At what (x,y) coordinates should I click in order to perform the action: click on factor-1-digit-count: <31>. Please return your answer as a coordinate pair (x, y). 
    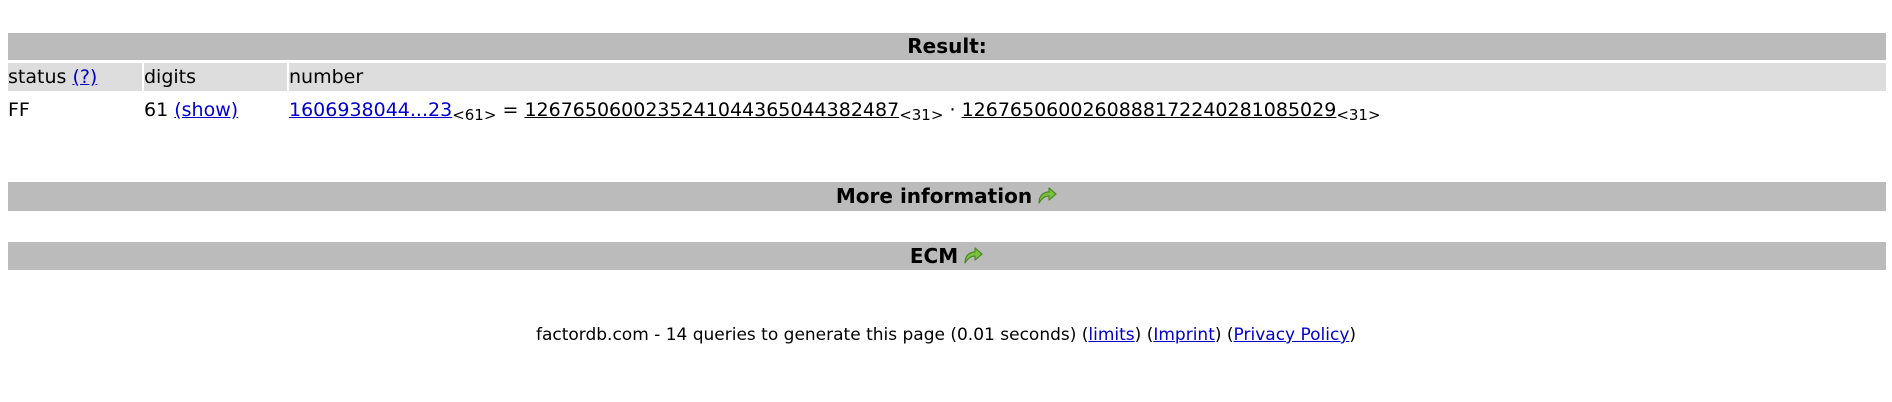
    Looking at the image, I should click on (921, 115).